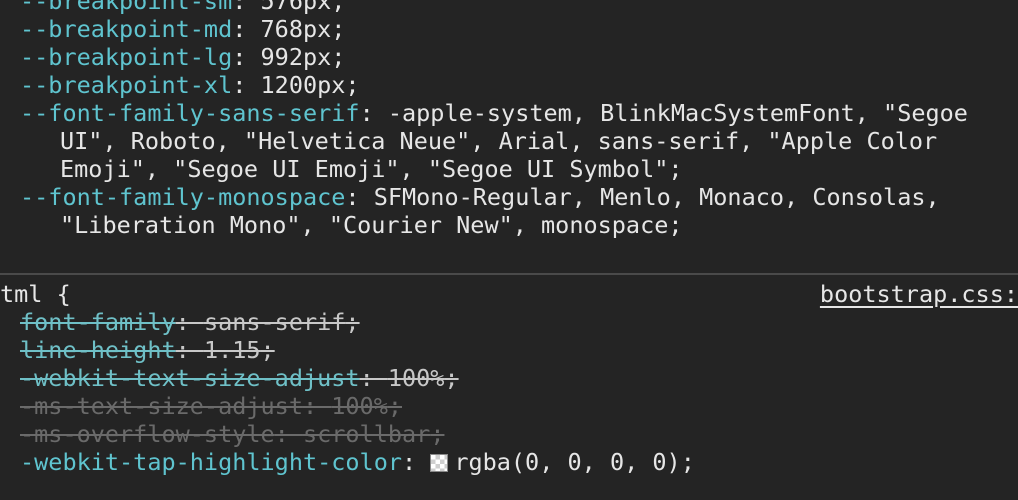  What do you see at coordinates (126, 85) in the screenshot?
I see `property-name: --breakpoint-xl` at bounding box center [126, 85].